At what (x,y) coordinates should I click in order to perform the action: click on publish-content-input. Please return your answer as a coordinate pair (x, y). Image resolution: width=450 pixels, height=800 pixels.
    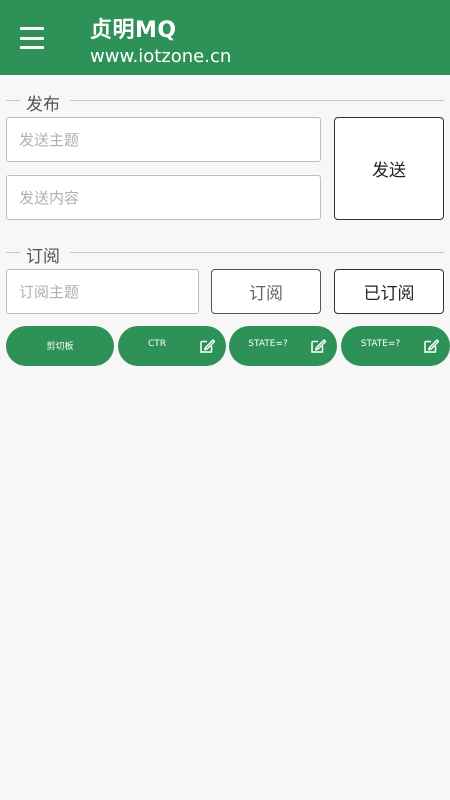
    Looking at the image, I should click on (163, 197).